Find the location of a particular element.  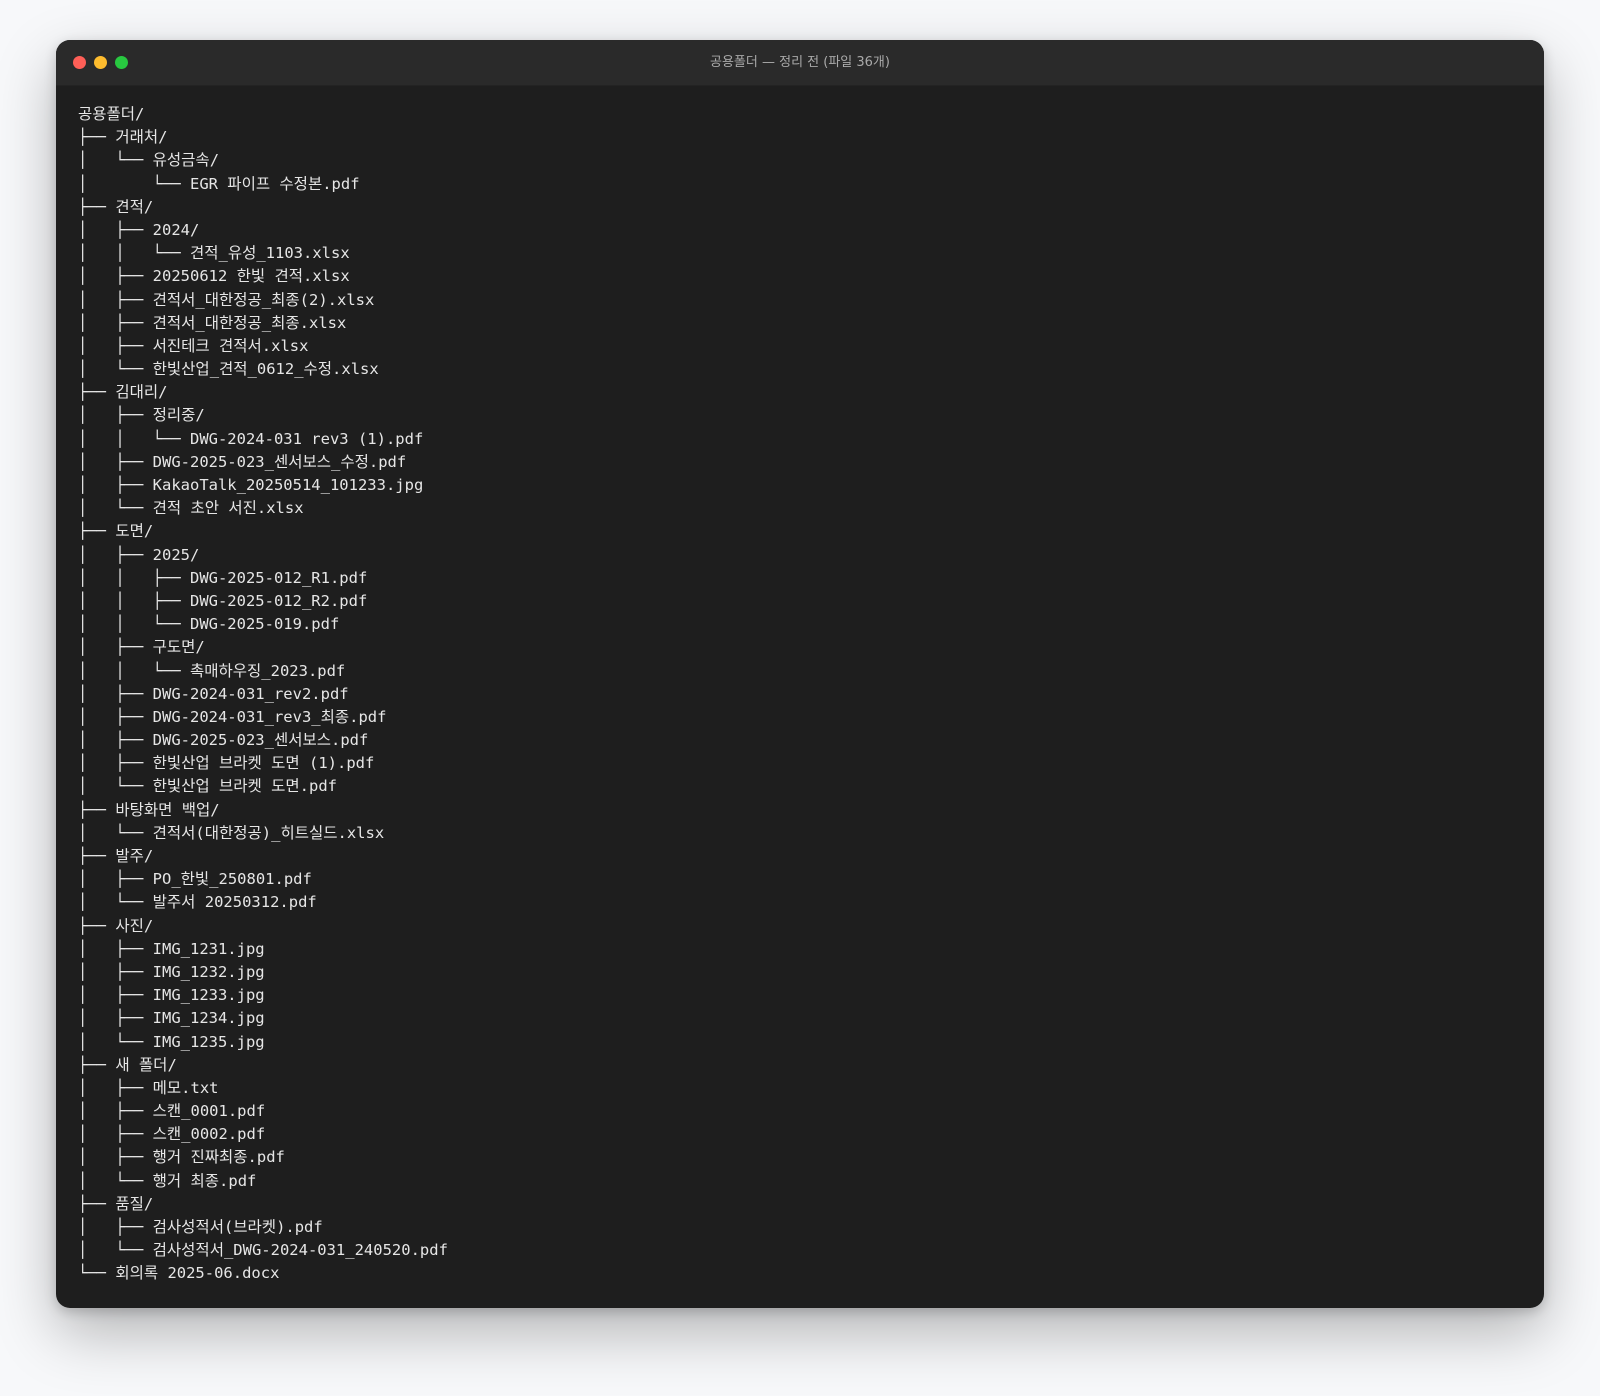

tree-line: │ ├── 행거 진짜최종.pdf is located at coordinates (181, 1157).